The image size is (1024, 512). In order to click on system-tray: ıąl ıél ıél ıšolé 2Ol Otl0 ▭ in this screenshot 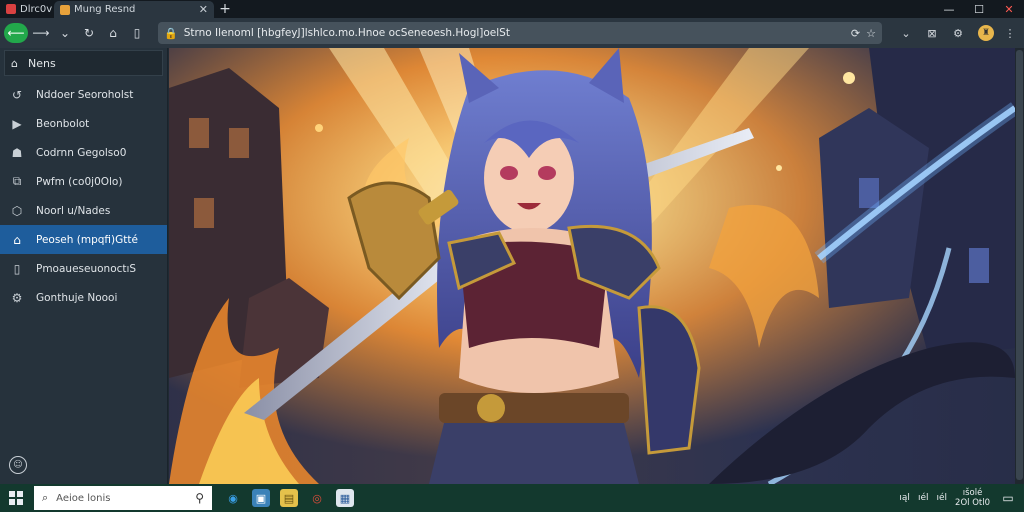, I will do `click(961, 498)`.